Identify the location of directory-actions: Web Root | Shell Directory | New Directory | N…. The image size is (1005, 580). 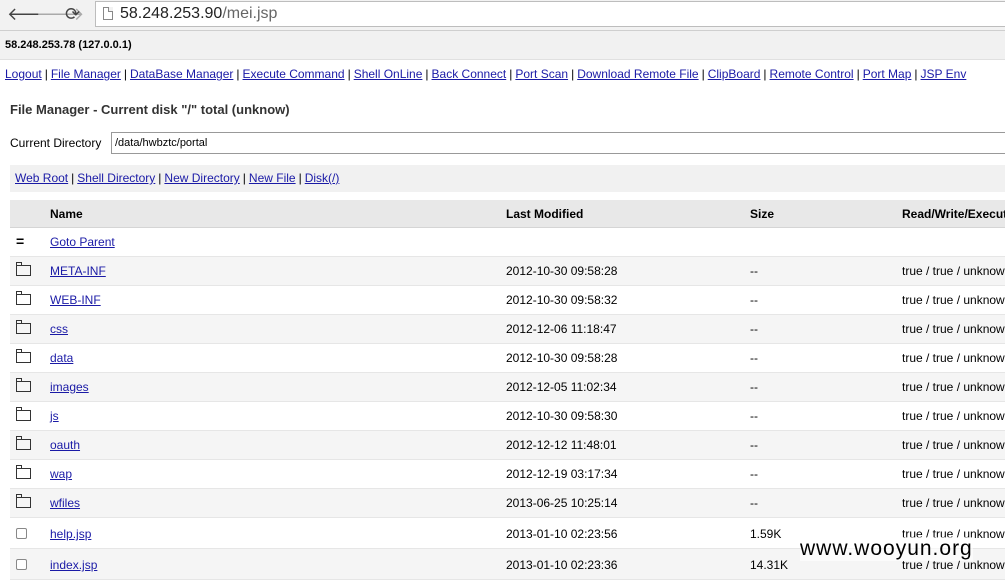
(177, 178).